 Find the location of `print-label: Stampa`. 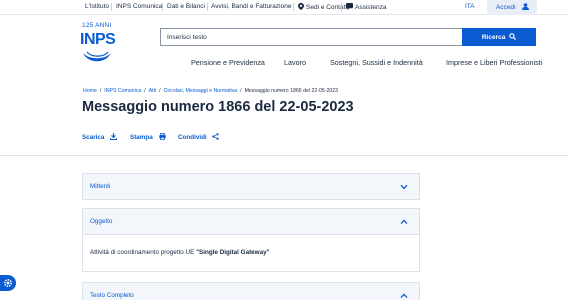

print-label: Stampa is located at coordinates (141, 137).